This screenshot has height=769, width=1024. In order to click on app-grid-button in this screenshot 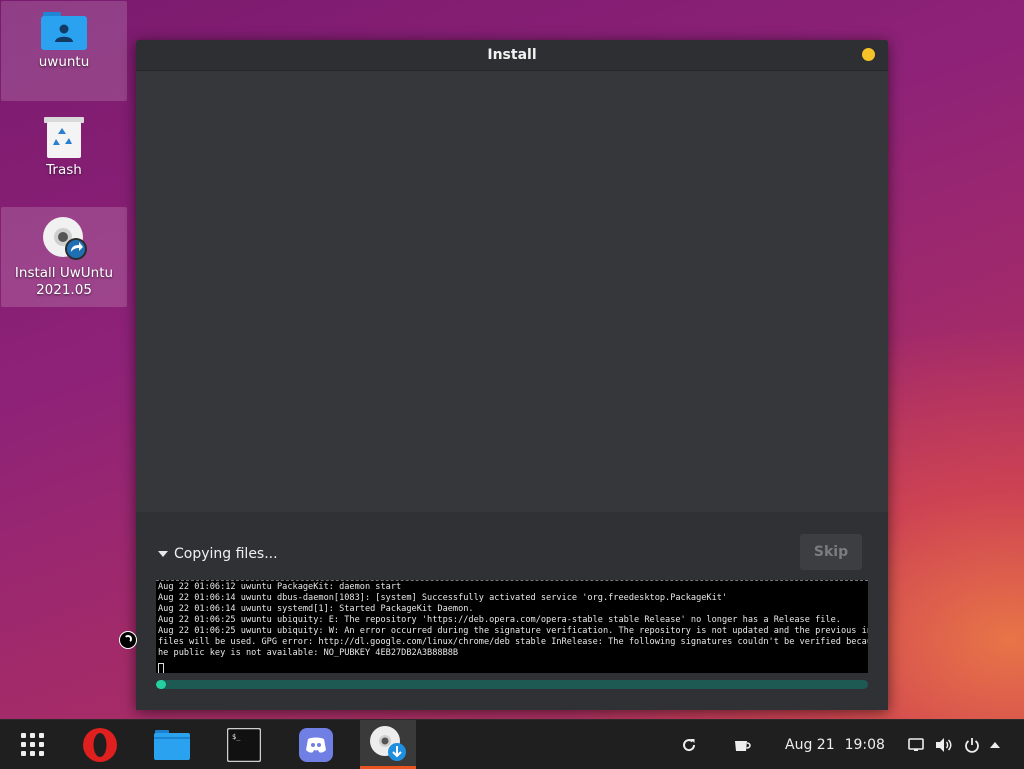, I will do `click(32, 744)`.